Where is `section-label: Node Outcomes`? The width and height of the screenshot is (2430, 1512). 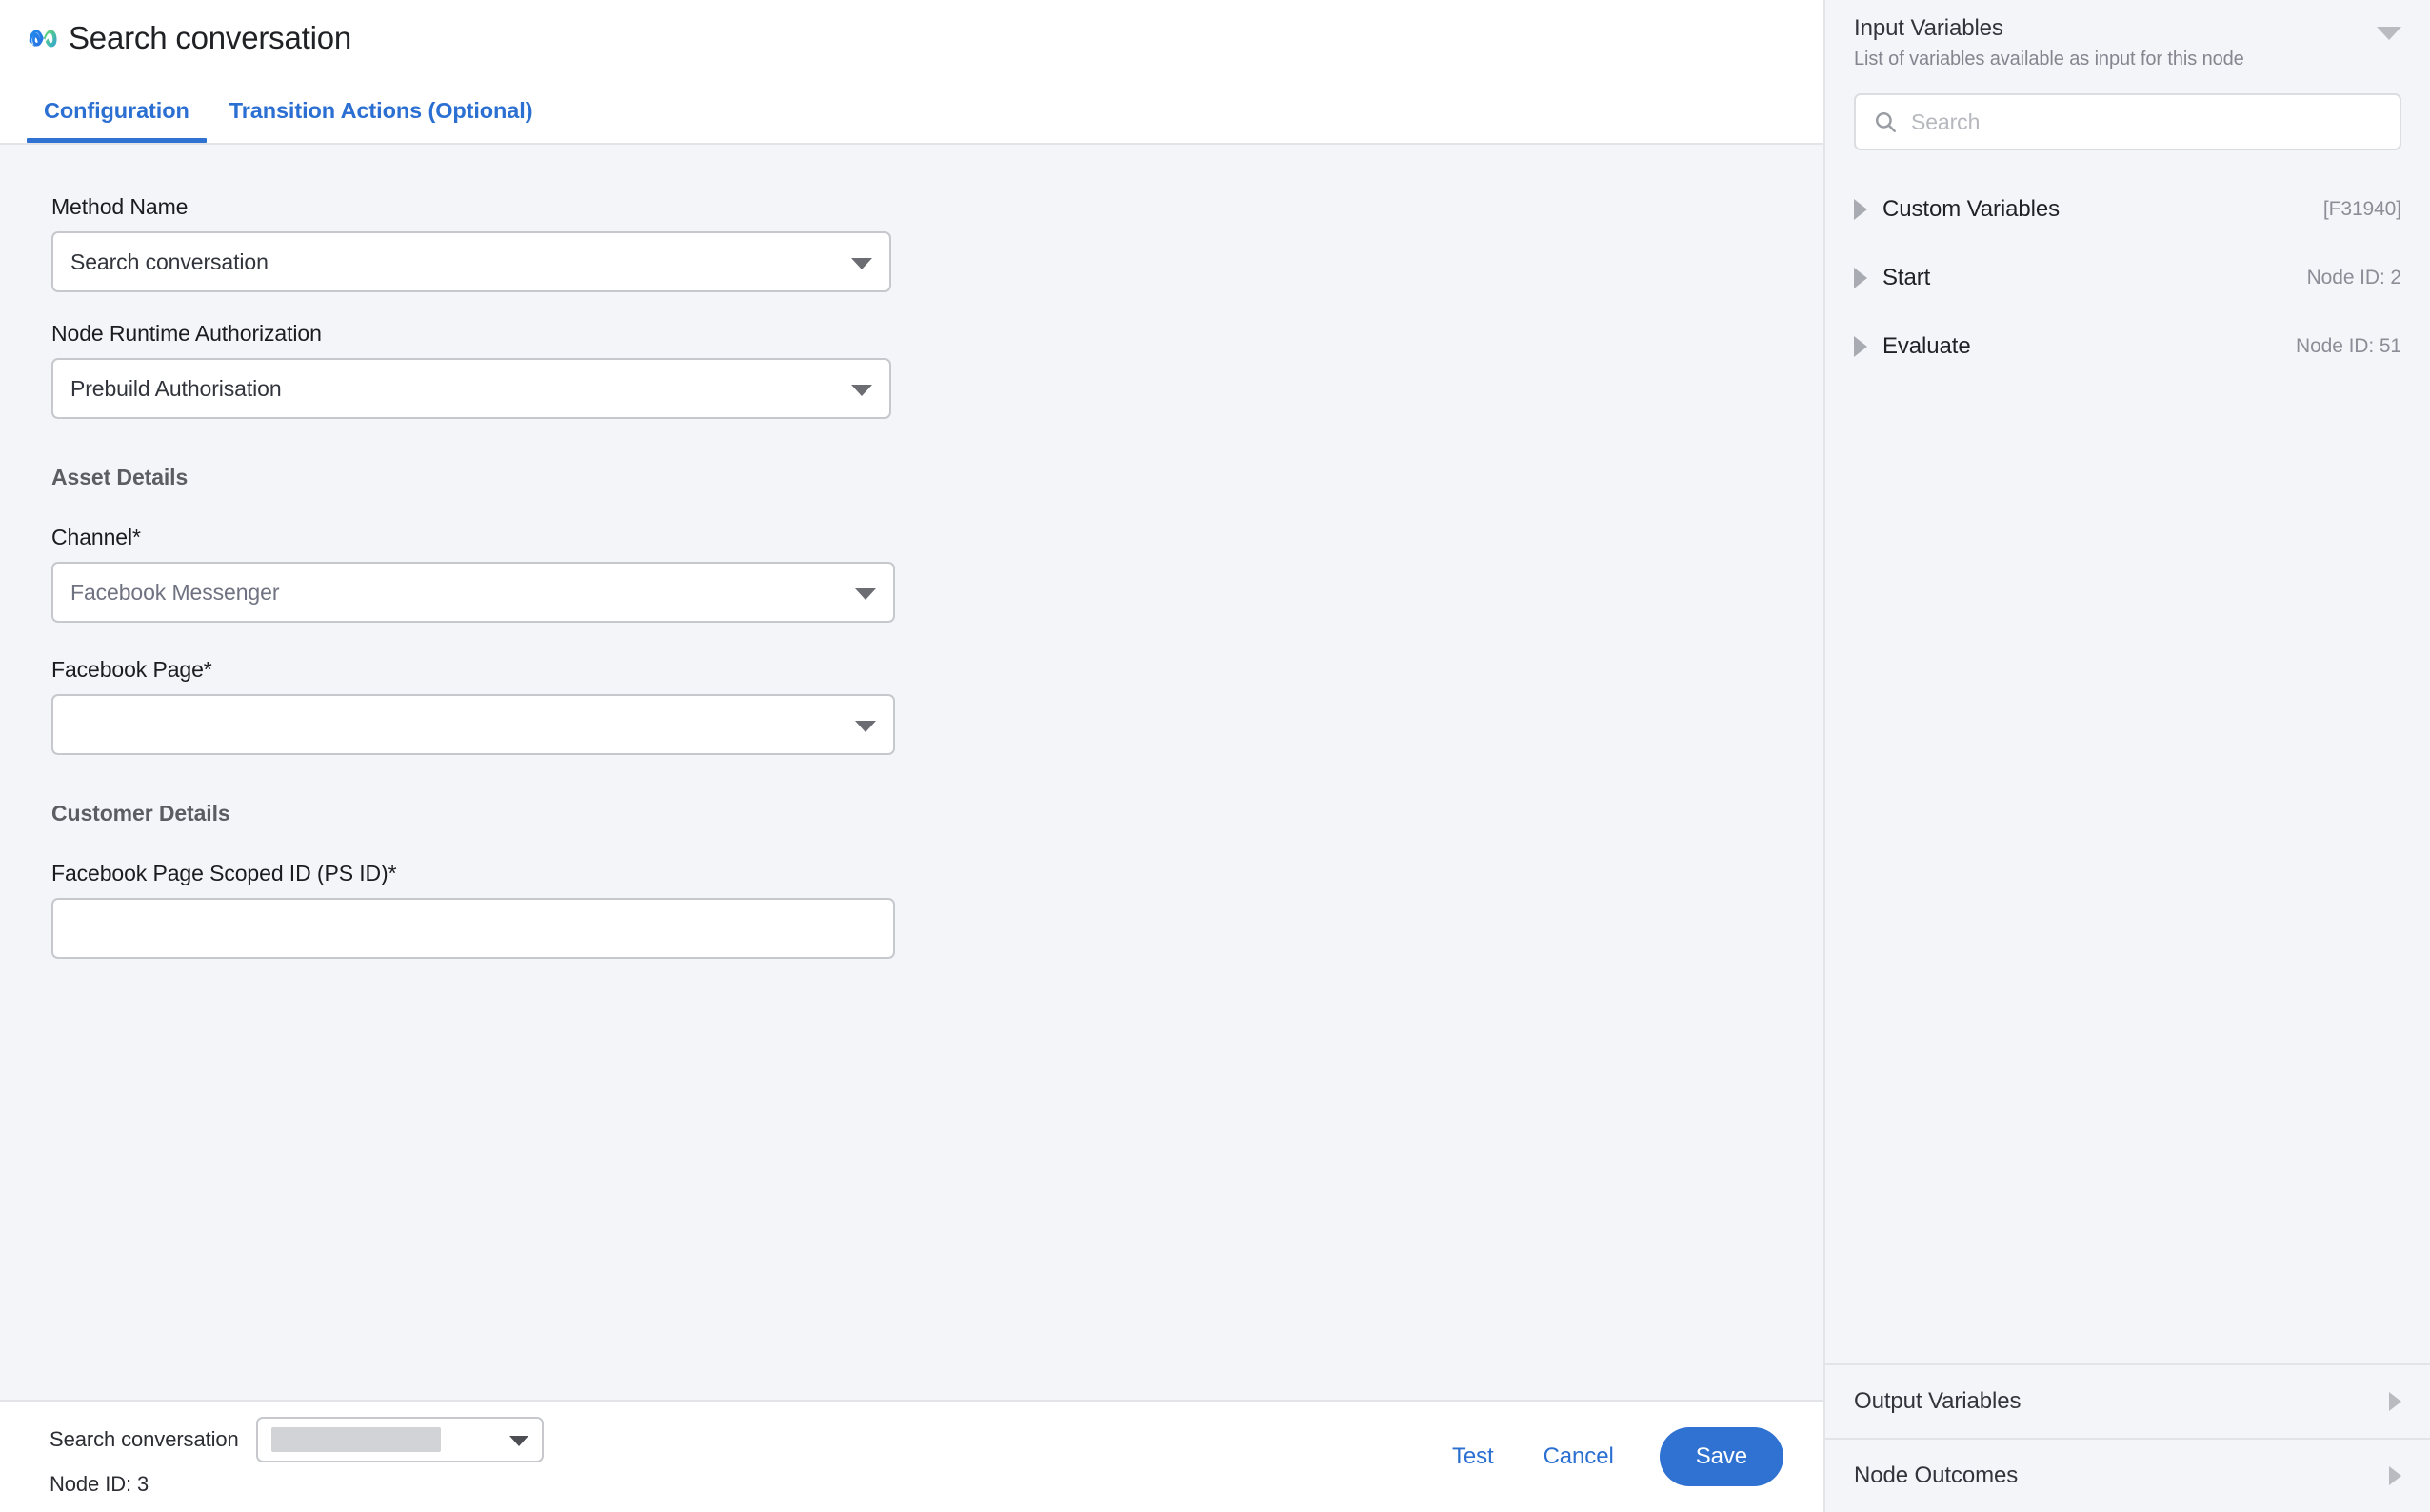
section-label: Node Outcomes is located at coordinates (1936, 1475).